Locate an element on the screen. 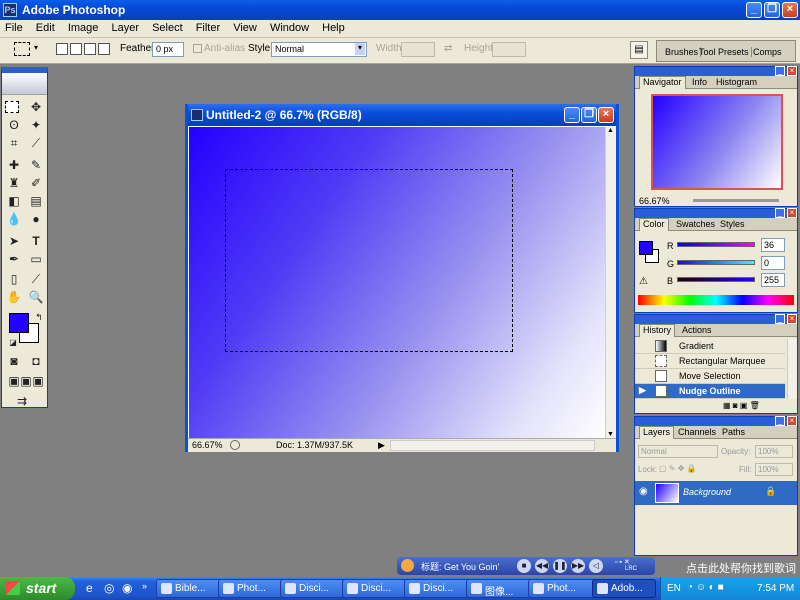  player-avatar-icon is located at coordinates (407, 565).